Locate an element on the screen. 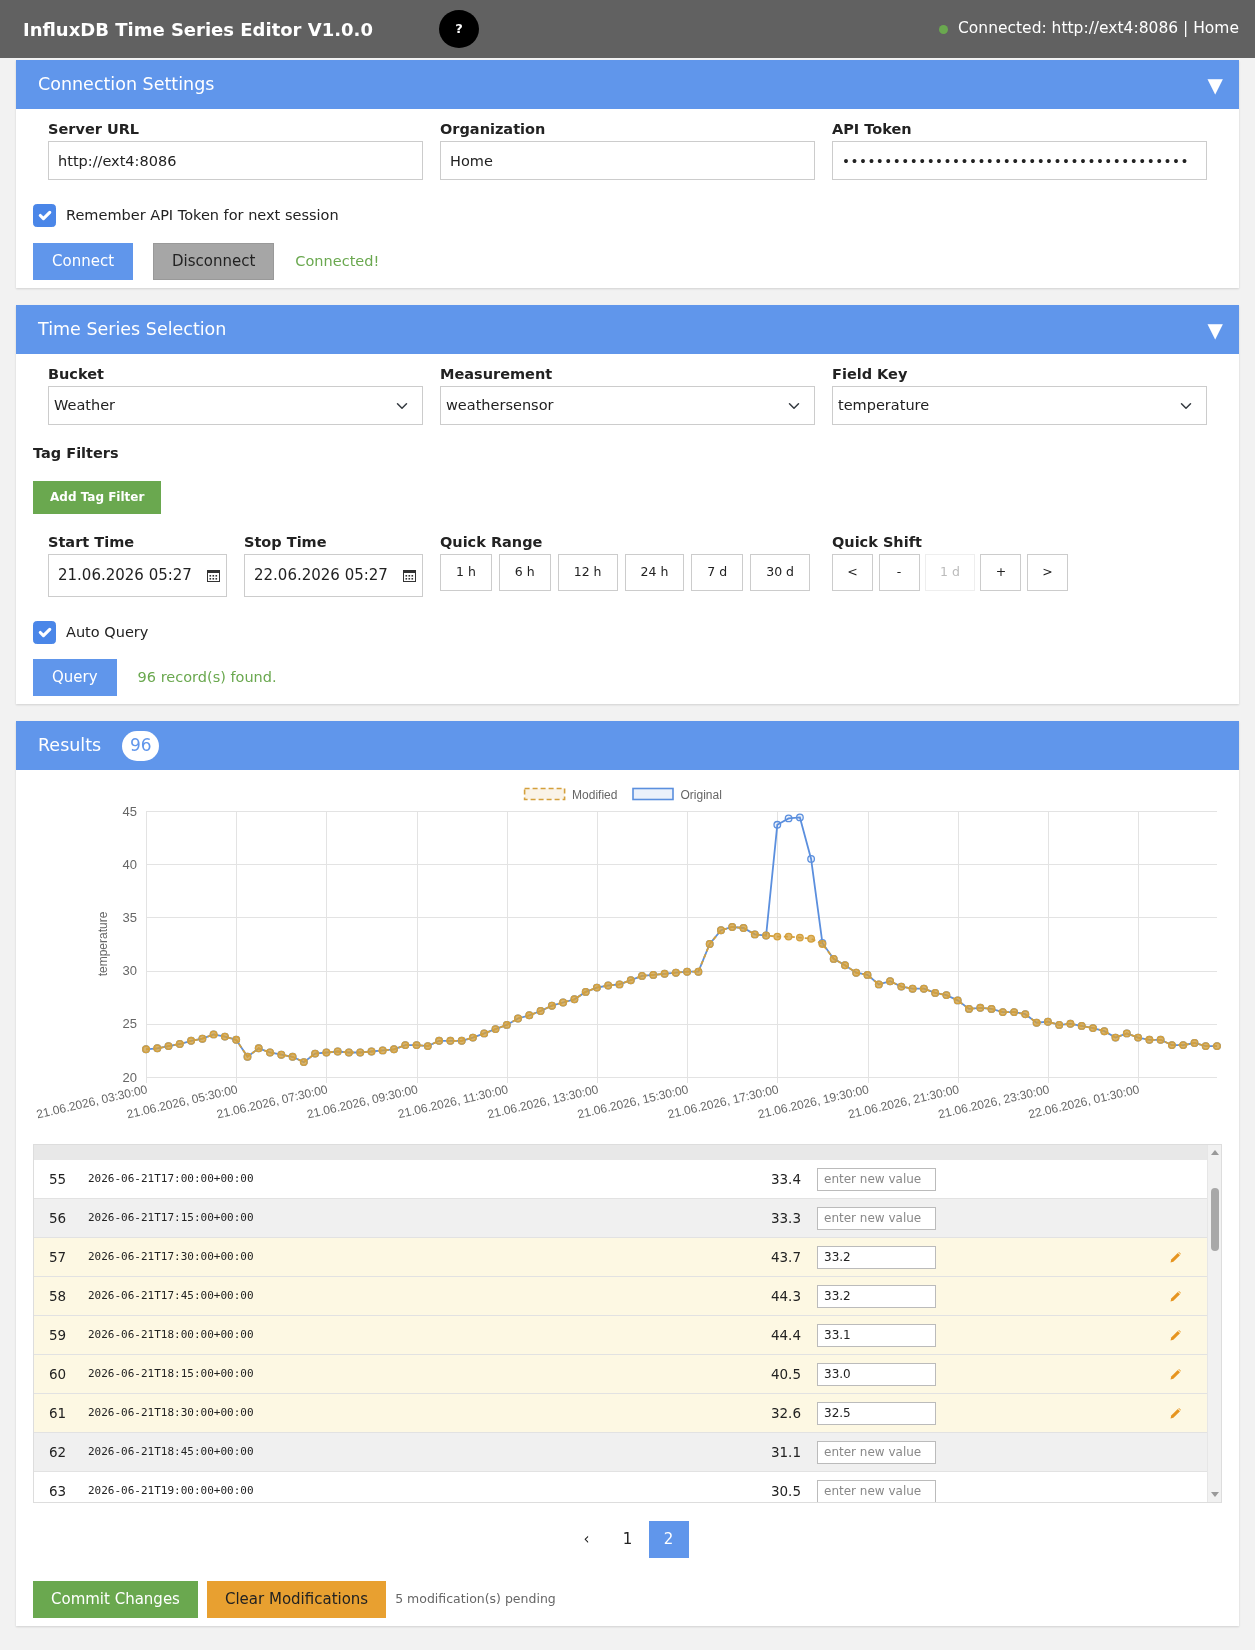 This screenshot has width=1255, height=1650. row-number: 57 is located at coordinates (58, 1257).